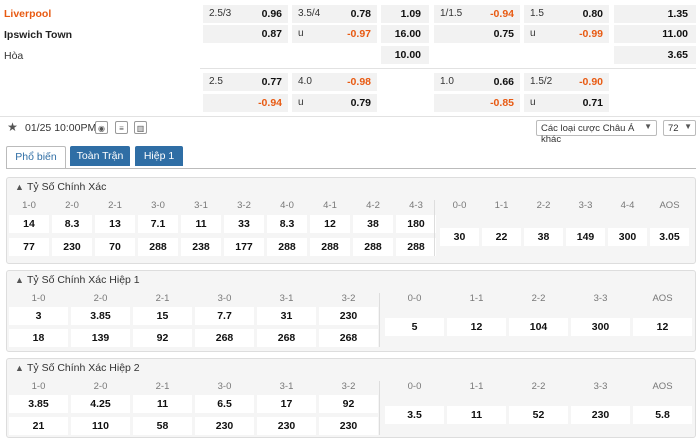 The height and width of the screenshot is (440, 700). I want to click on 1x2-draw-odds: 10.00, so click(405, 55).